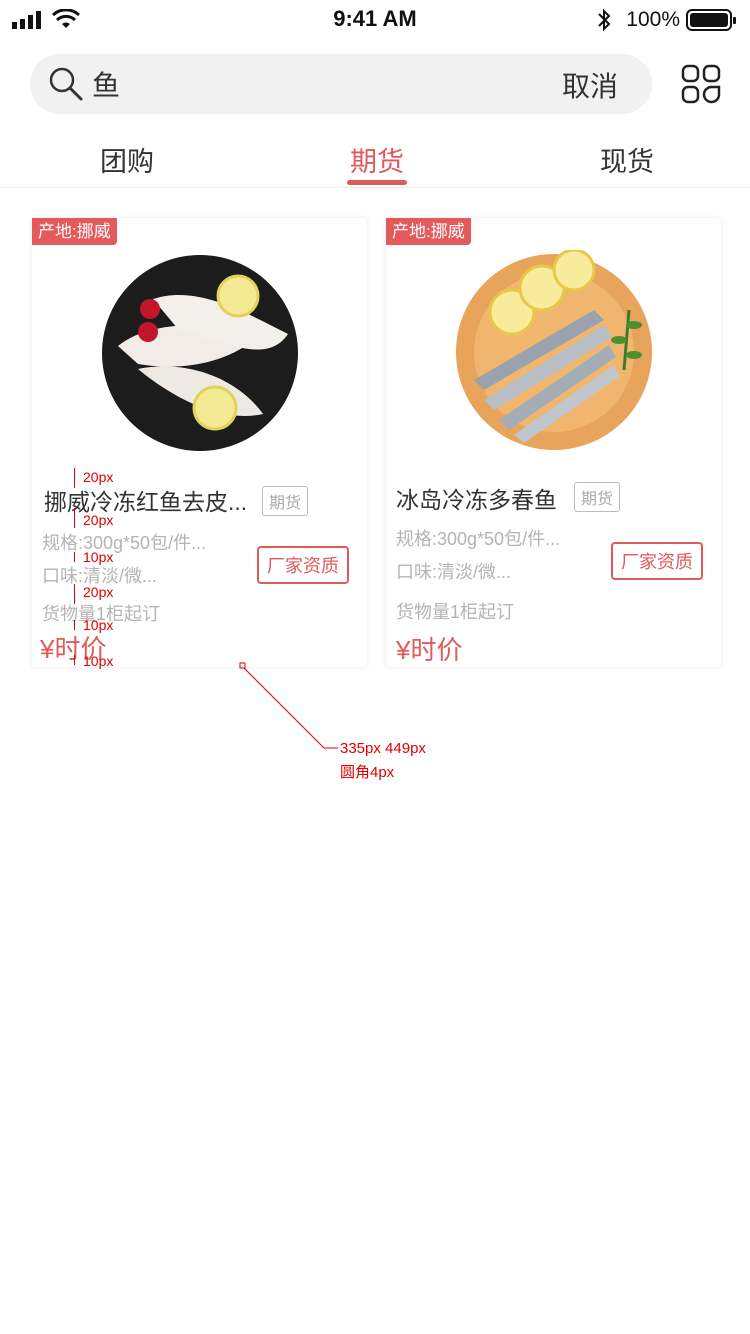 The image size is (750, 1334). What do you see at coordinates (367, 772) in the screenshot?
I see `card-radius-annotation: 圆角4px` at bounding box center [367, 772].